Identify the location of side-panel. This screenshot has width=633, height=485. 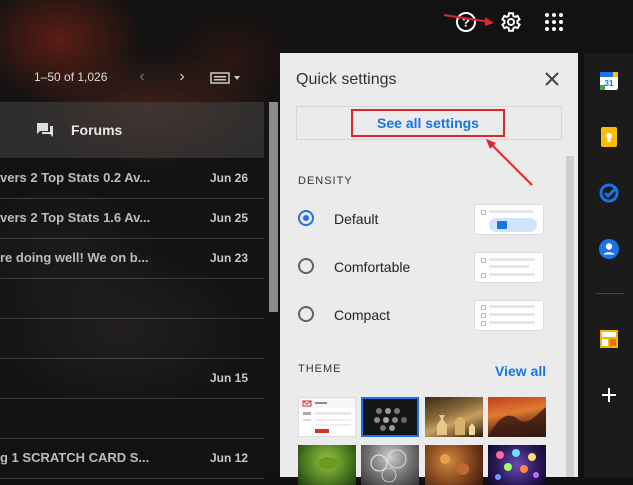
(608, 265).